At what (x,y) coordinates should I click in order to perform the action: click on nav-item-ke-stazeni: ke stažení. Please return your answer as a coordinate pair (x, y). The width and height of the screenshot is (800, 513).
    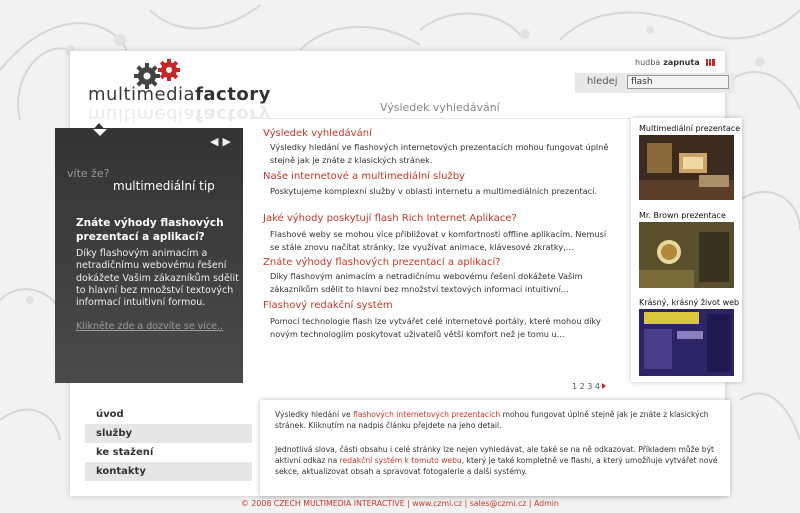
    Looking at the image, I should click on (168, 452).